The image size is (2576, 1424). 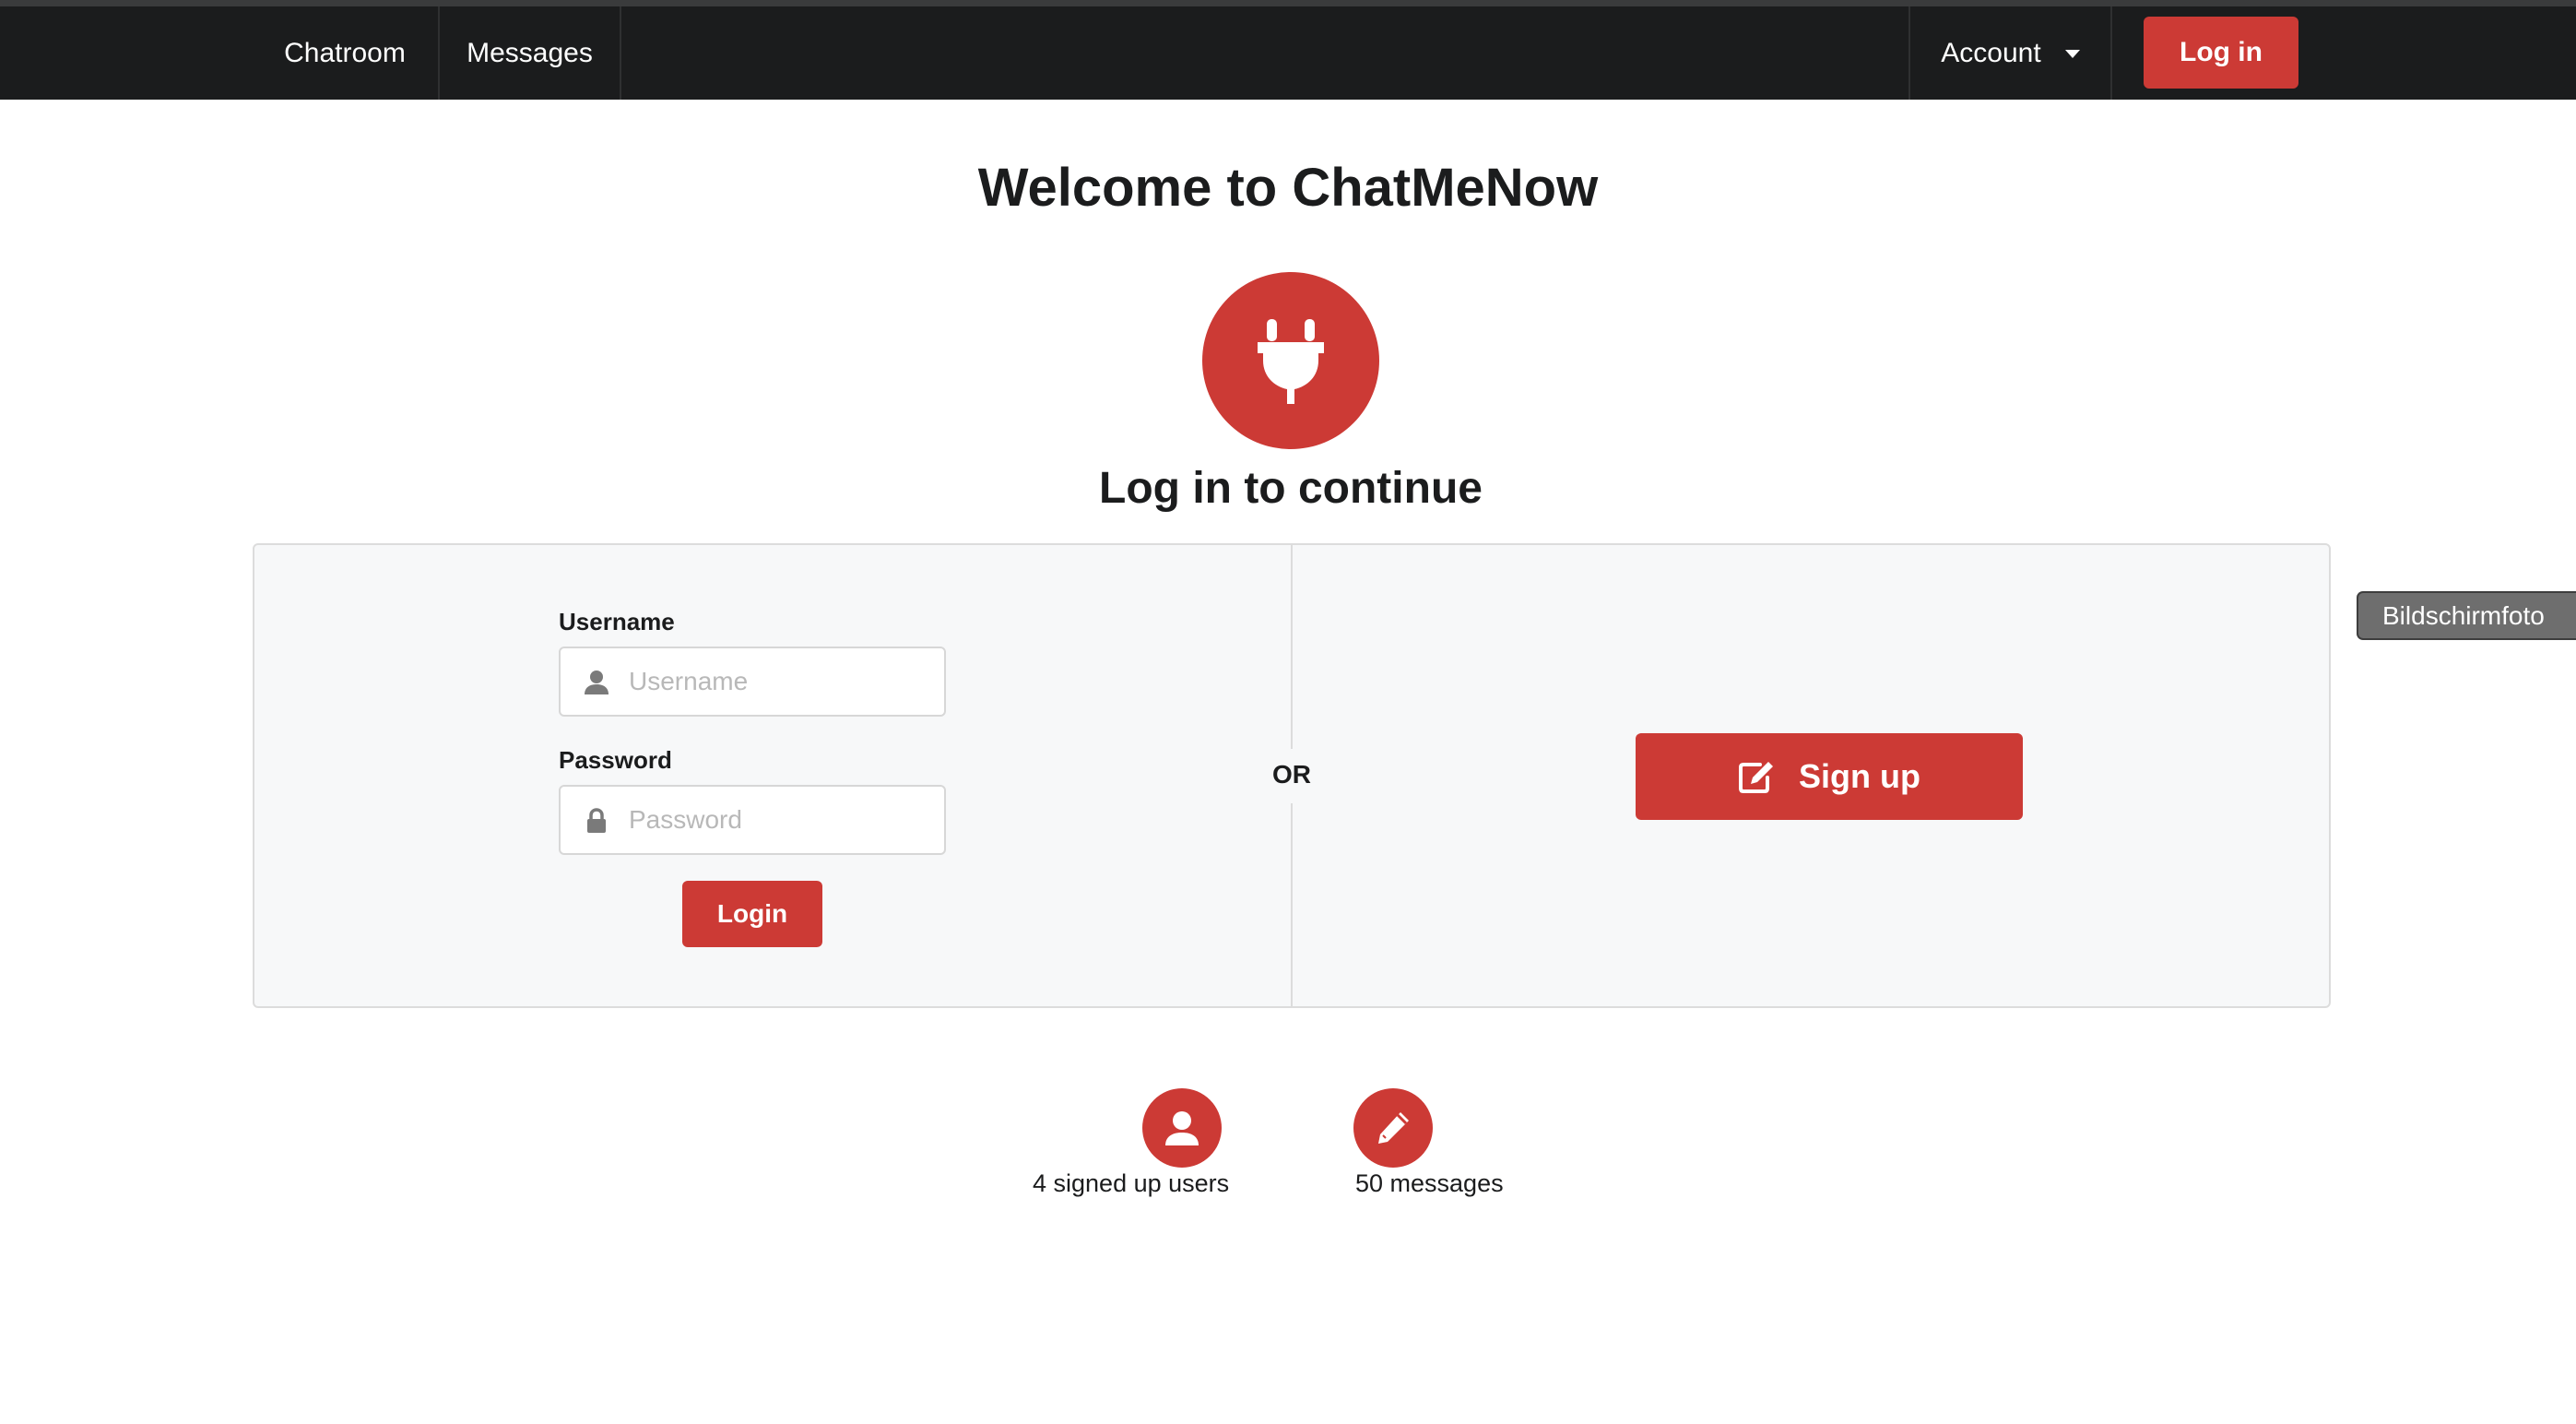 I want to click on nav-item-chatroom: Chatroom, so click(x=346, y=53).